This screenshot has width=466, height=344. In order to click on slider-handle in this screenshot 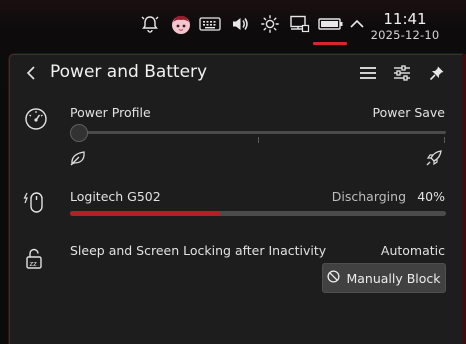, I will do `click(79, 133)`.